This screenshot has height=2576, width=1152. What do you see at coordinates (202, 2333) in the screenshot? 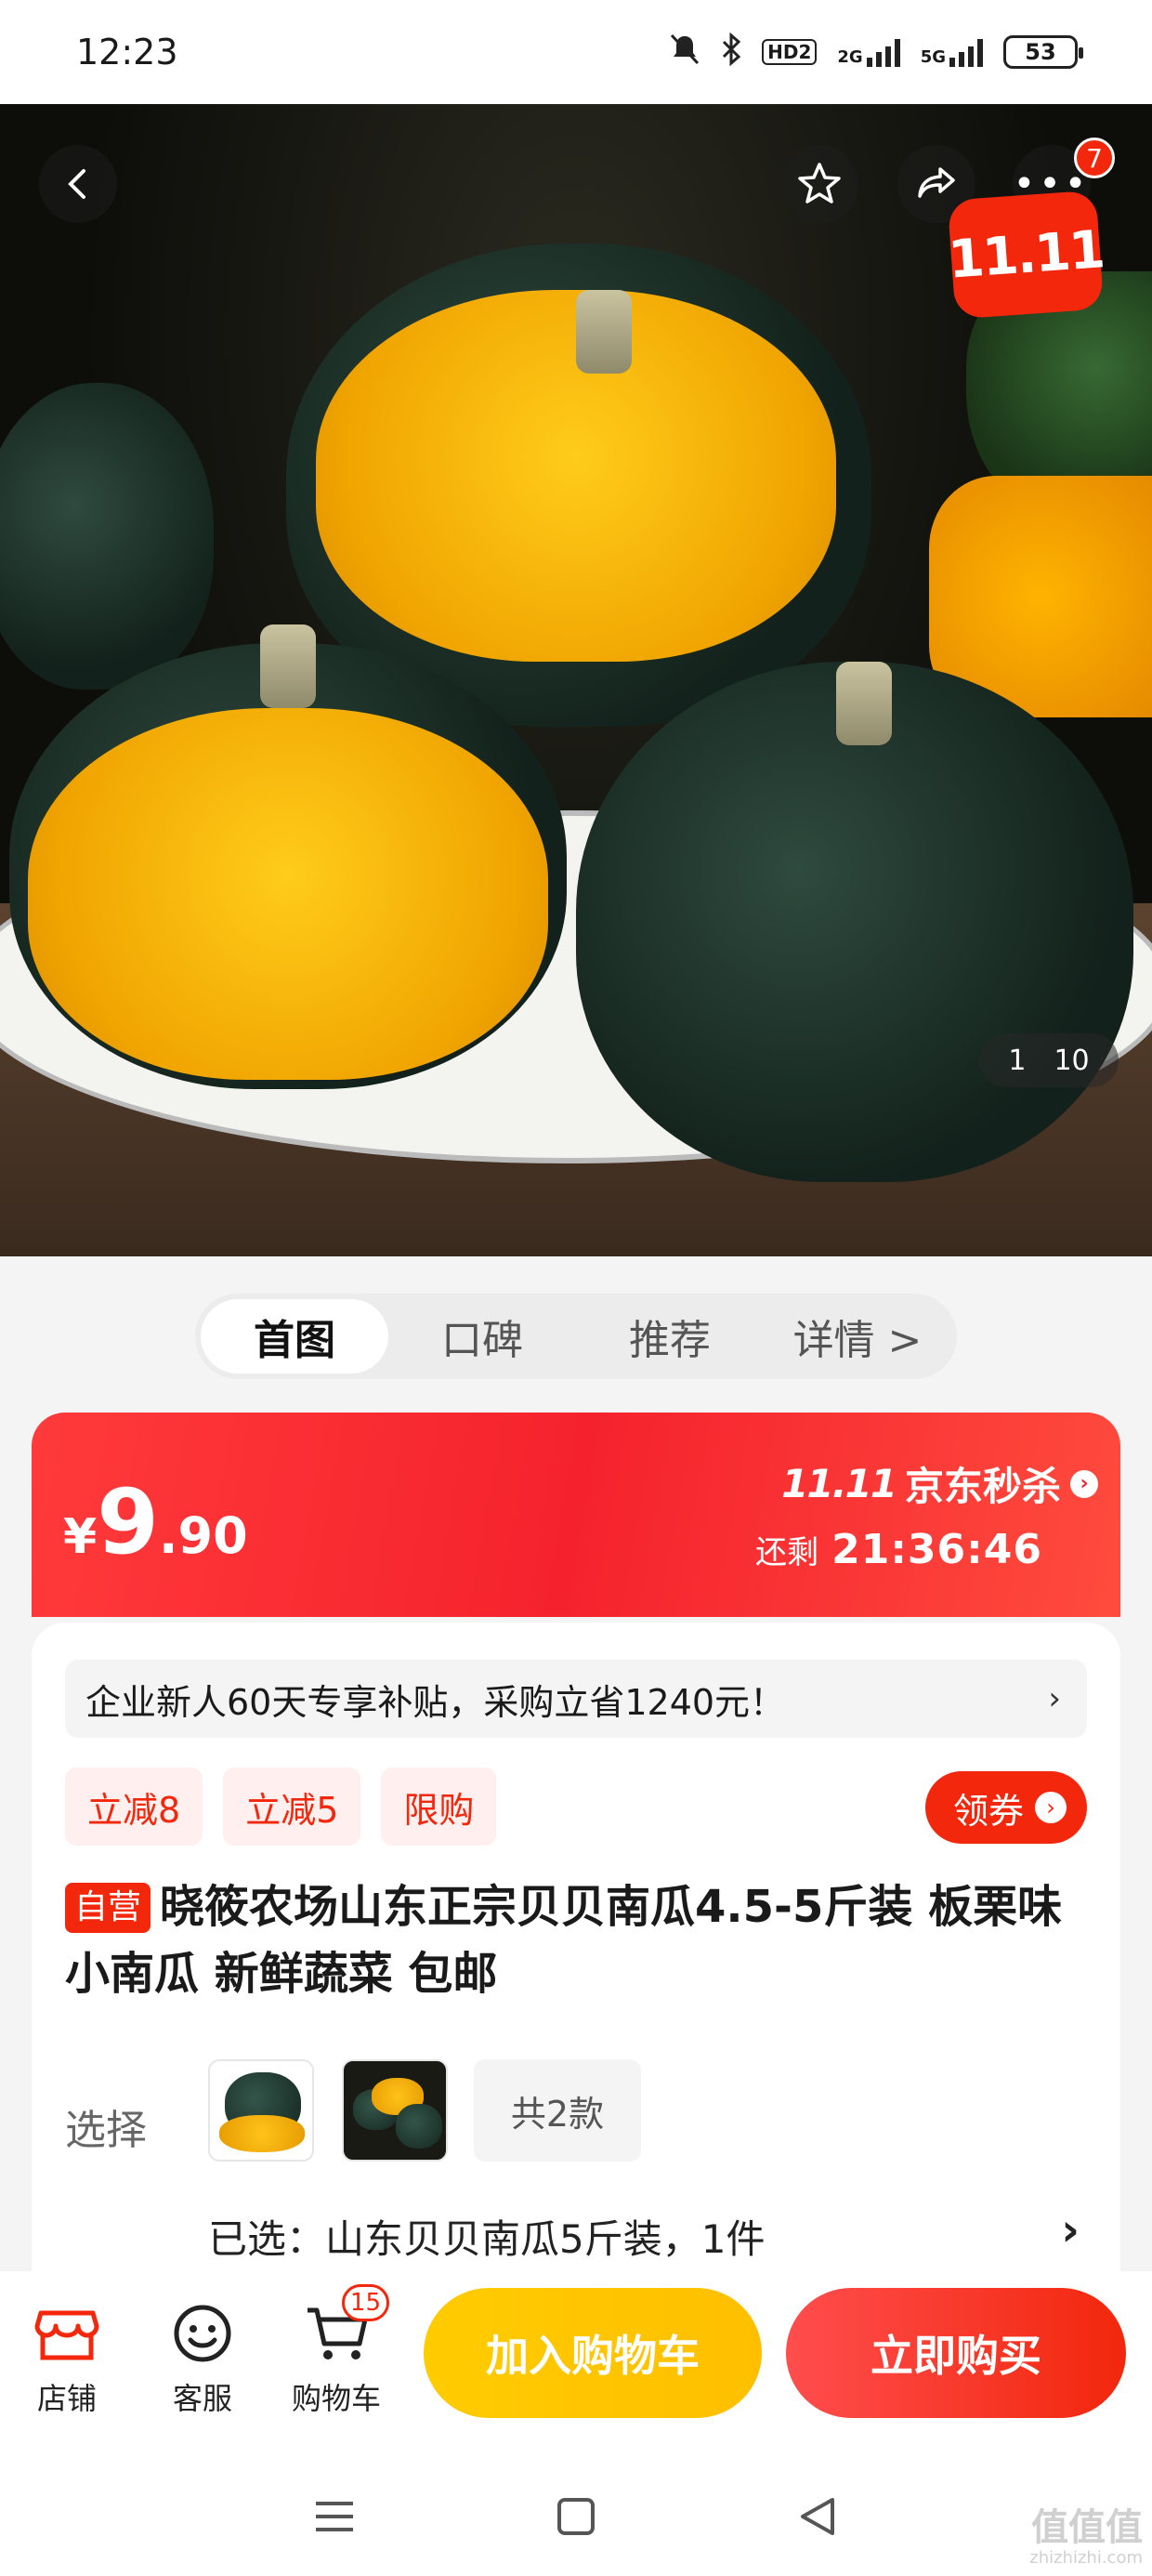
I see `chat-smile-icon` at bounding box center [202, 2333].